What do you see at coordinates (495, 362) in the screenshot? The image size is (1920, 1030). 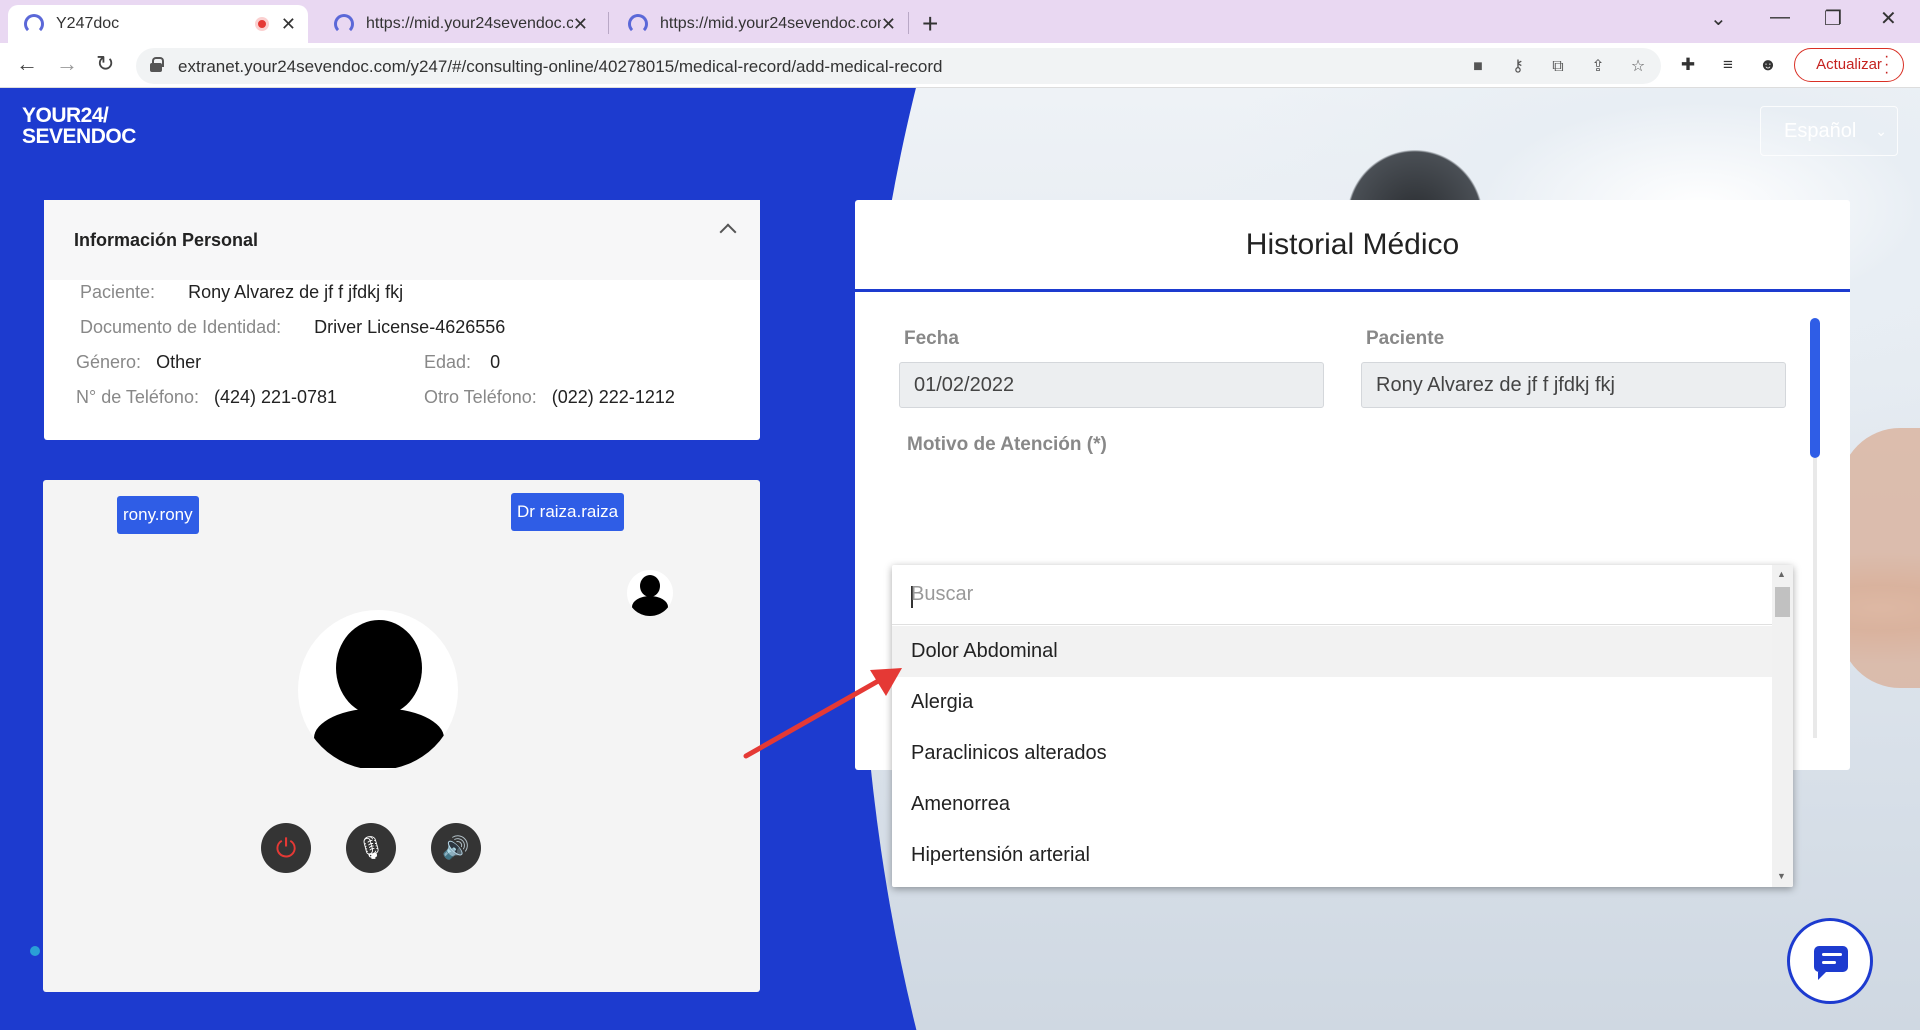 I see `age-value: 0` at bounding box center [495, 362].